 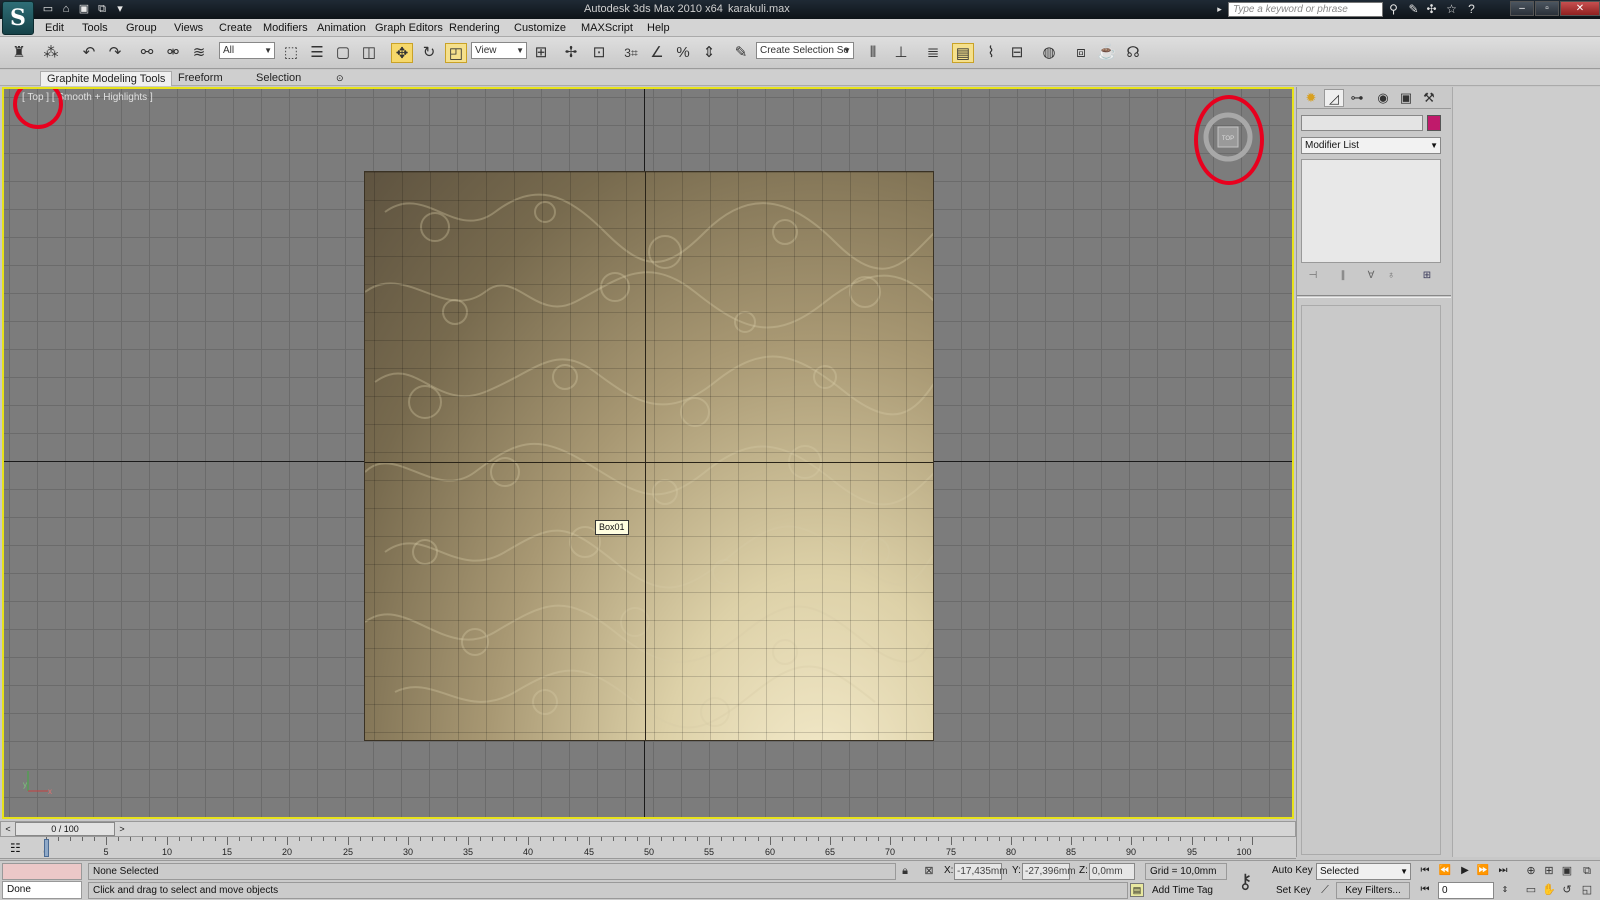 What do you see at coordinates (1483, 871) in the screenshot?
I see `next-frame-icon: ⏩` at bounding box center [1483, 871].